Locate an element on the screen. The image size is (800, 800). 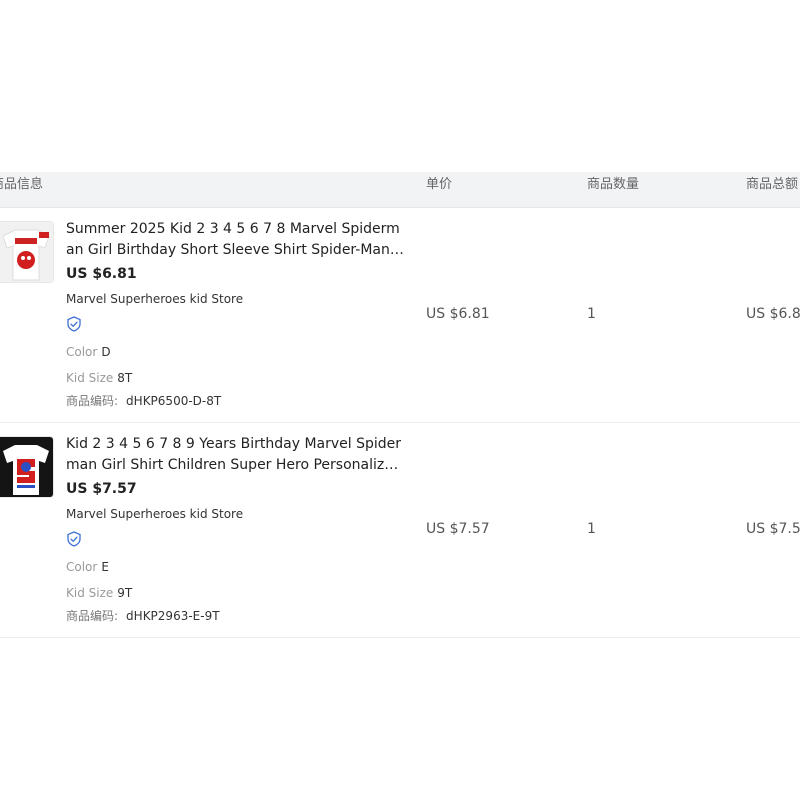
header-quantity: 商品数量 is located at coordinates (613, 184).